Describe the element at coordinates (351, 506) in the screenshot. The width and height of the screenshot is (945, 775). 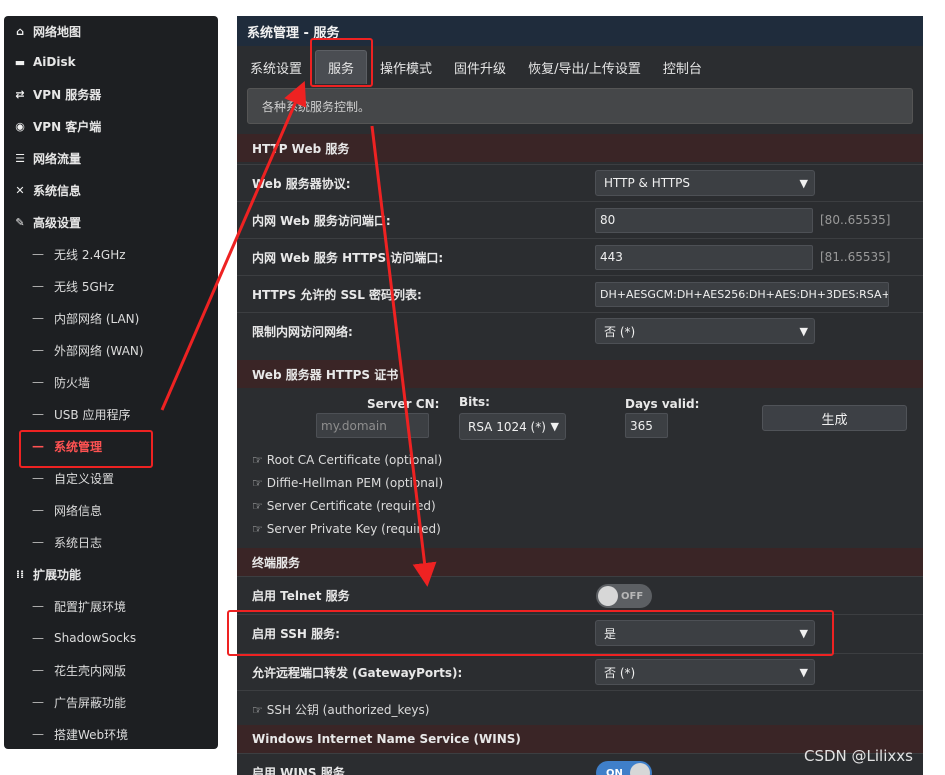
I see `link-label: Server Certificate (required)` at that location.